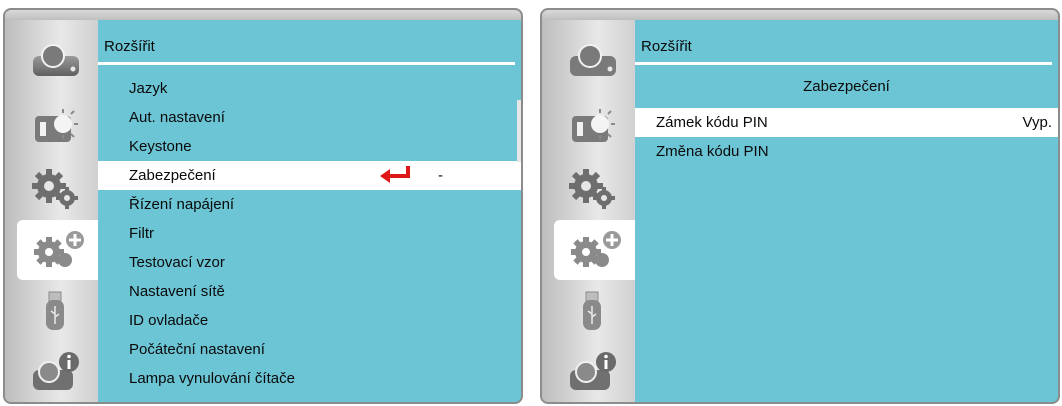 This screenshot has height=406, width=1062. What do you see at coordinates (309, 175) in the screenshot?
I see `menu-item-security: Zabezpečení -` at bounding box center [309, 175].